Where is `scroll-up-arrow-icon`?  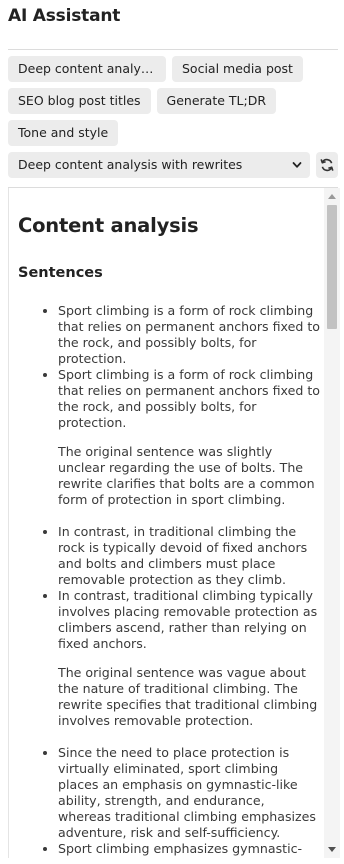 scroll-up-arrow-icon is located at coordinates (332, 196).